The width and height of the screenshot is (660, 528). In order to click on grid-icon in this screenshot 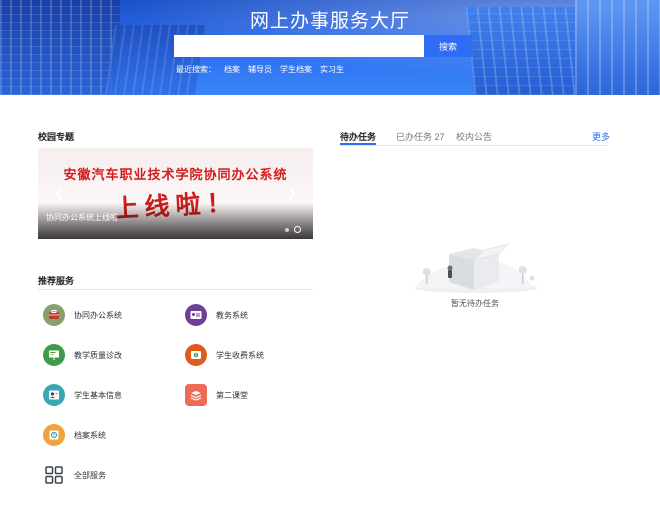, I will do `click(54, 475)`.